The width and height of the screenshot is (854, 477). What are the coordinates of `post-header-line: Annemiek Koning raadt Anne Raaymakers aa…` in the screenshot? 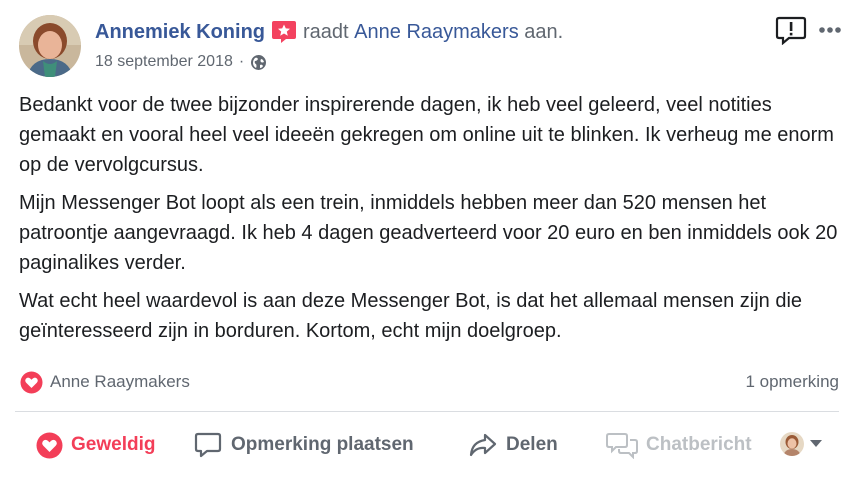 It's located at (329, 32).